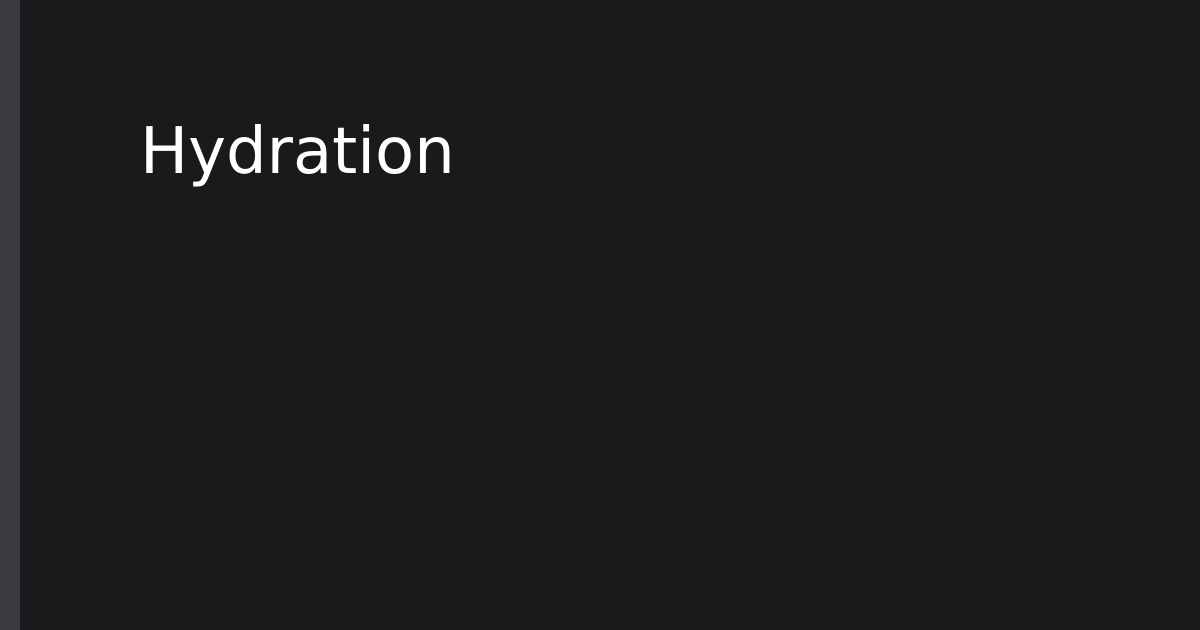  I want to click on accent-strip, so click(10, 315).